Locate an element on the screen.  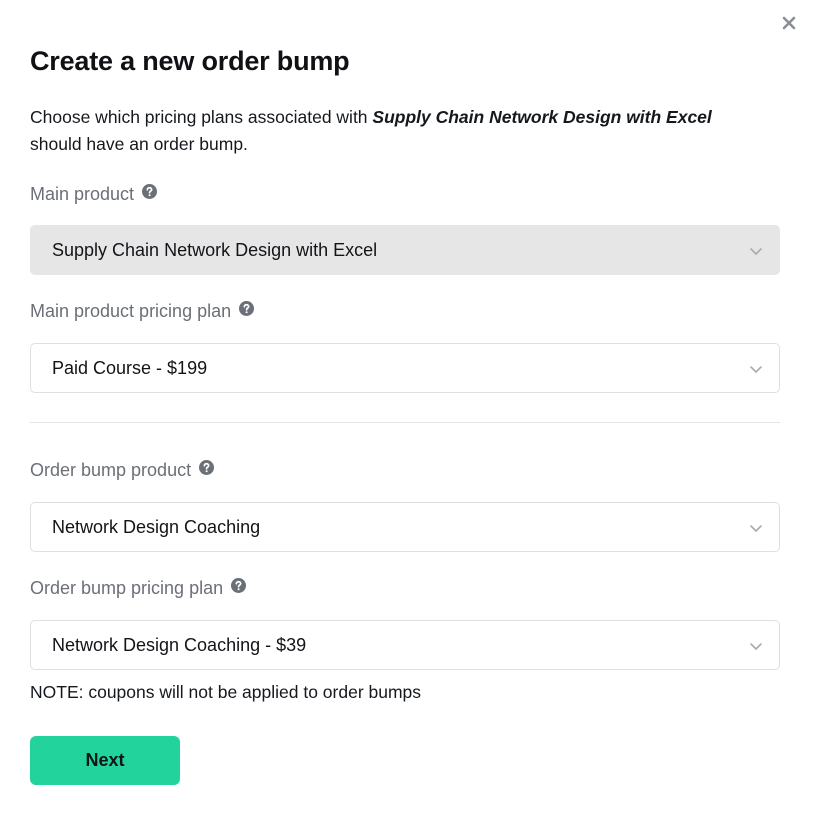
section-divider is located at coordinates (405, 422).